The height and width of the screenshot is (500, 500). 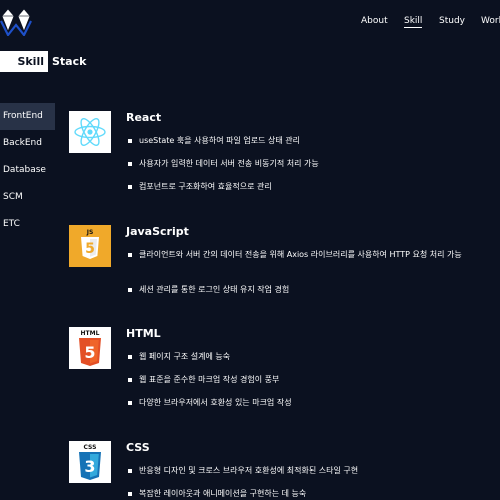 I want to click on skill-name-css: CSS, so click(x=138, y=447).